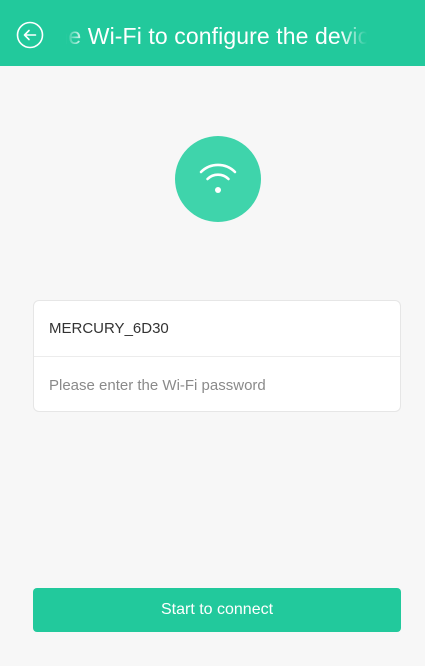 The image size is (425, 666). I want to click on wifi-badge, so click(218, 179).